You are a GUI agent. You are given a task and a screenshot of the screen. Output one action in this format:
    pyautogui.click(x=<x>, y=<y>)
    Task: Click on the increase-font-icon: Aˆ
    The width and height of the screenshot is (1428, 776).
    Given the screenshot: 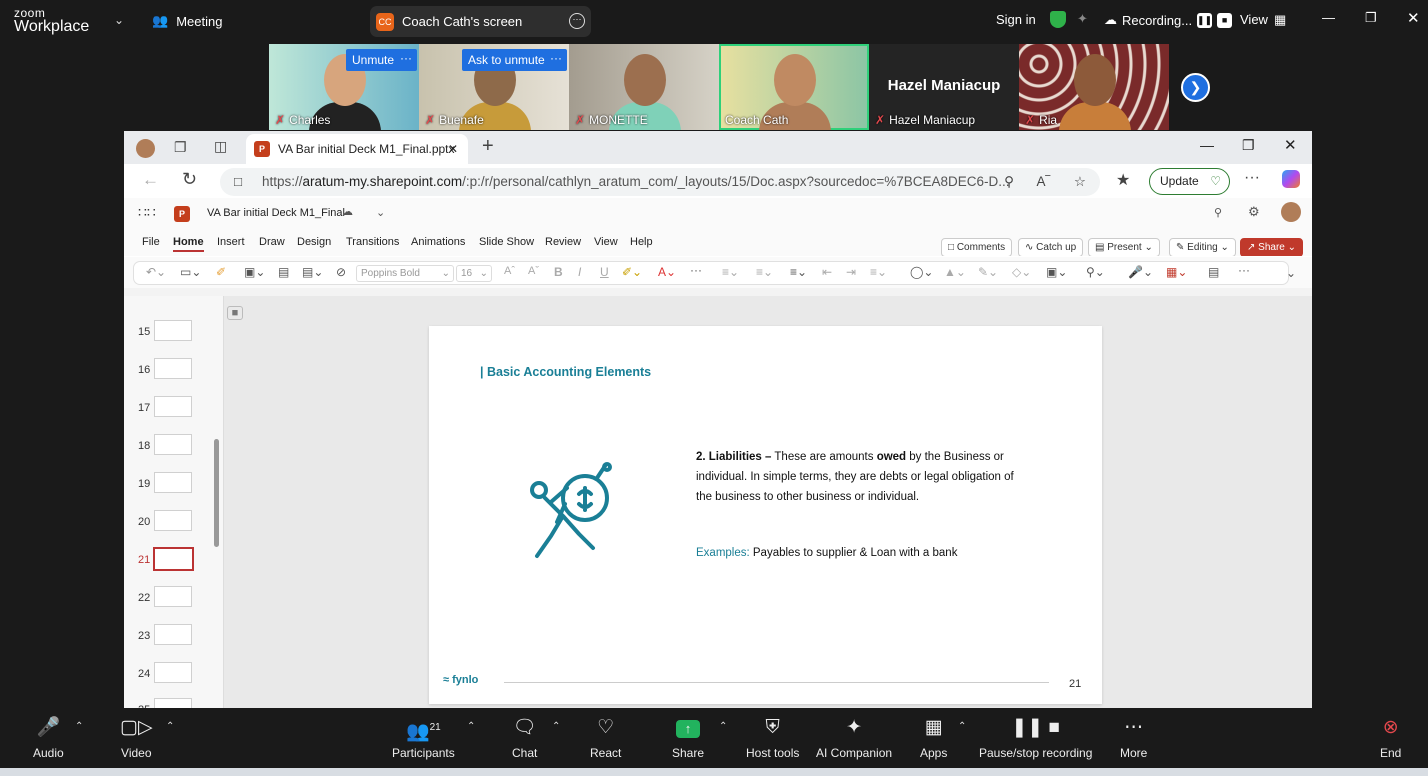 What is the action you would take?
    pyautogui.click(x=509, y=271)
    